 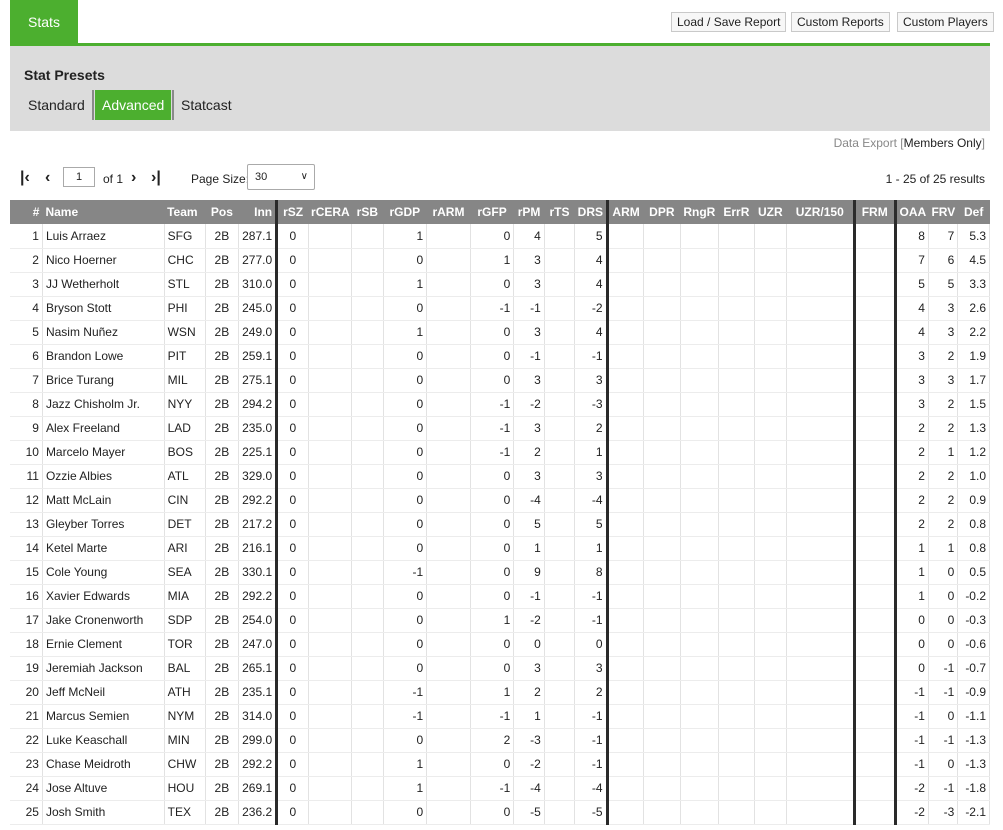 I want to click on player-name-link: Nasim Nuñez, so click(x=103, y=332).